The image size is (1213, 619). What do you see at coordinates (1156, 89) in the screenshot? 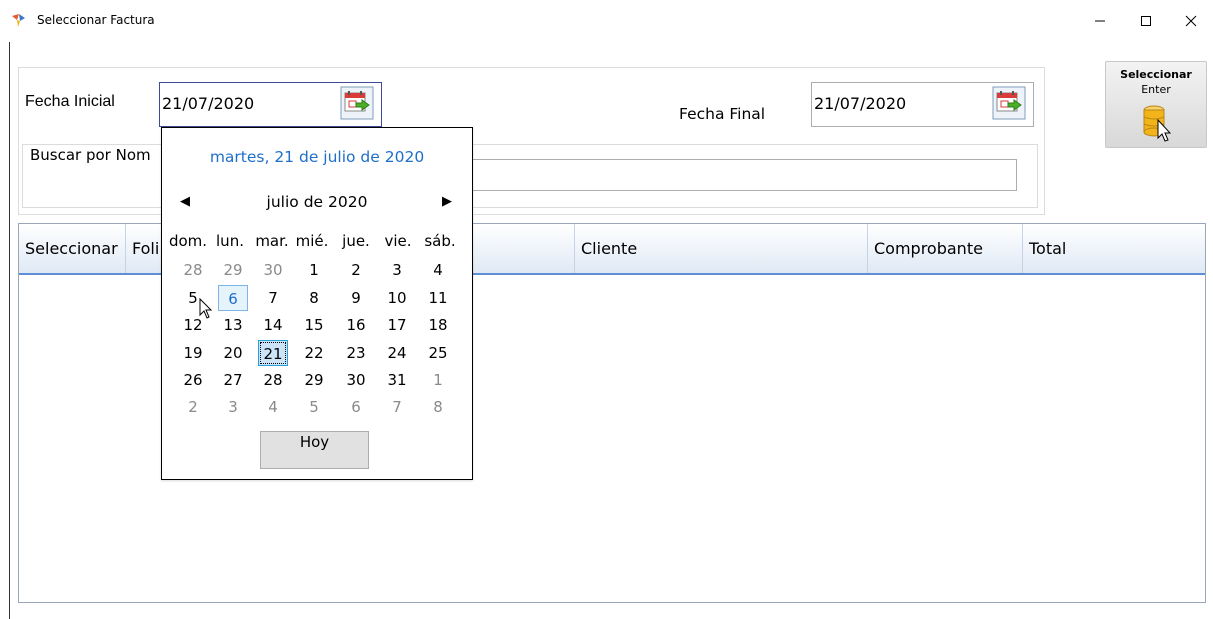
I see `seleccionar-button-shortcut: Enter` at bounding box center [1156, 89].